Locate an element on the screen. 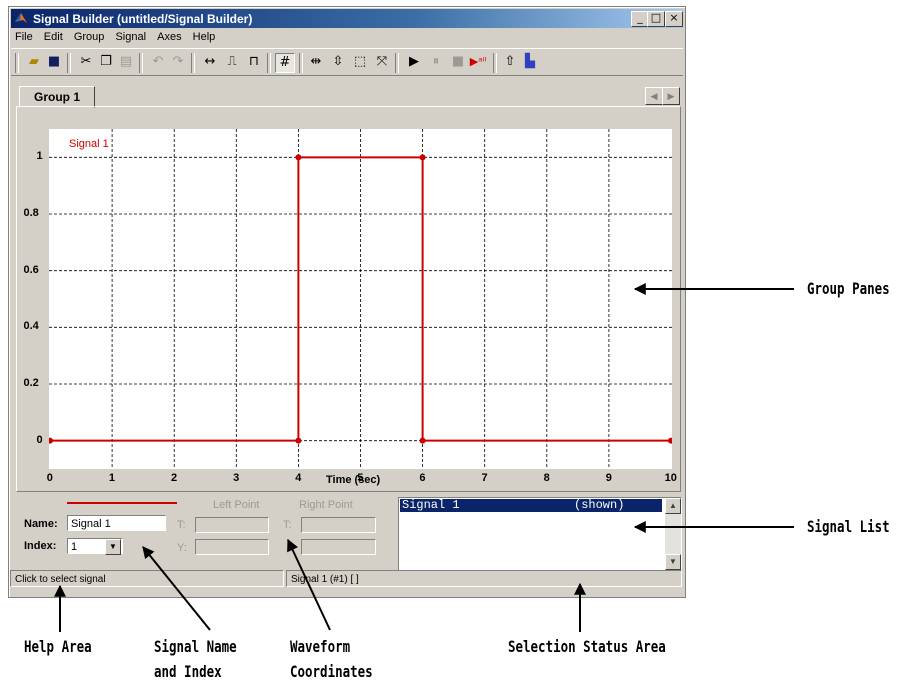  arrow-signal-name is located at coordinates (176, 588).